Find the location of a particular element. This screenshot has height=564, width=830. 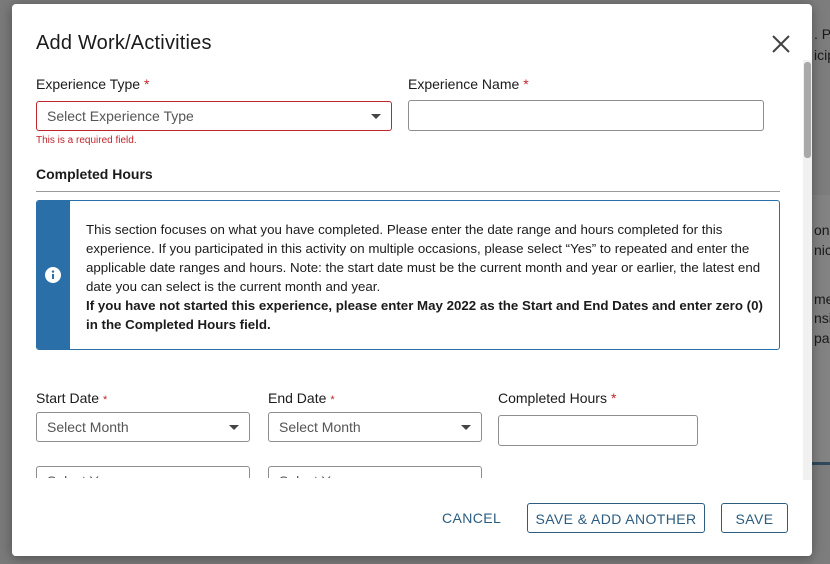

start-date-label: Start Date * is located at coordinates (71, 398).